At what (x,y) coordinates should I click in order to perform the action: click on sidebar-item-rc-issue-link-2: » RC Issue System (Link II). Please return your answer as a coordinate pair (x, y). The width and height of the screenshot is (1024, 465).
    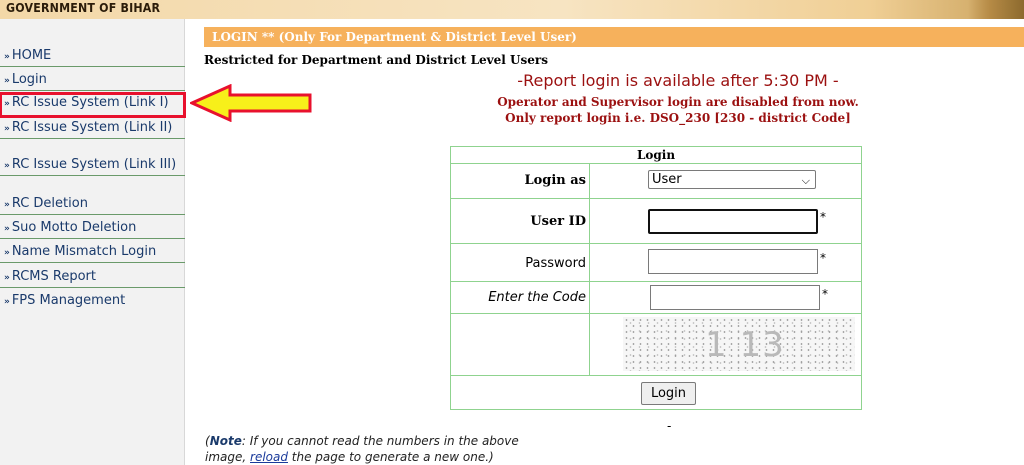
    Looking at the image, I should click on (92, 129).